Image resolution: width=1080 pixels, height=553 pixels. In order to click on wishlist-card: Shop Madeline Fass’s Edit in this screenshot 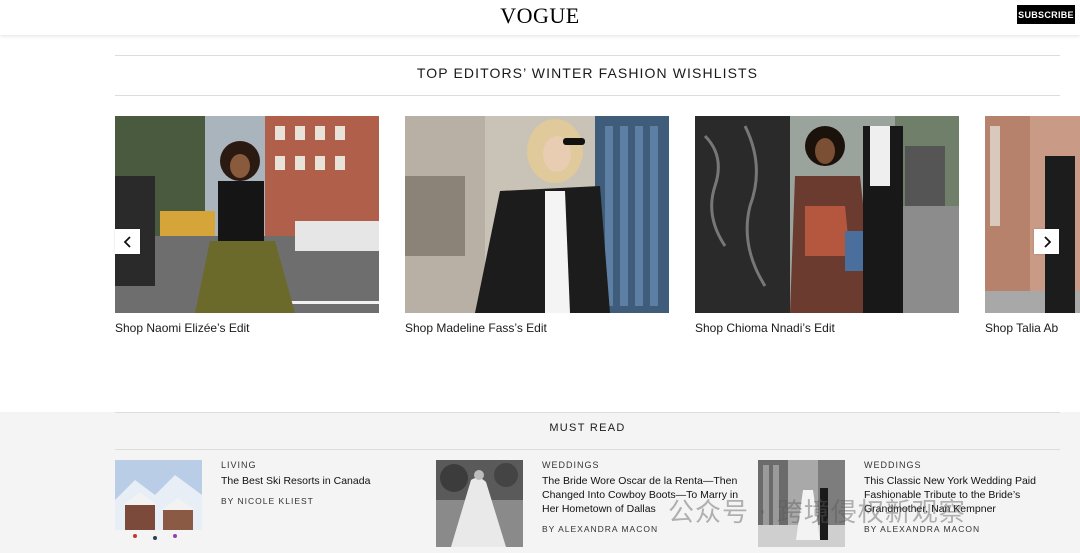, I will do `click(537, 225)`.